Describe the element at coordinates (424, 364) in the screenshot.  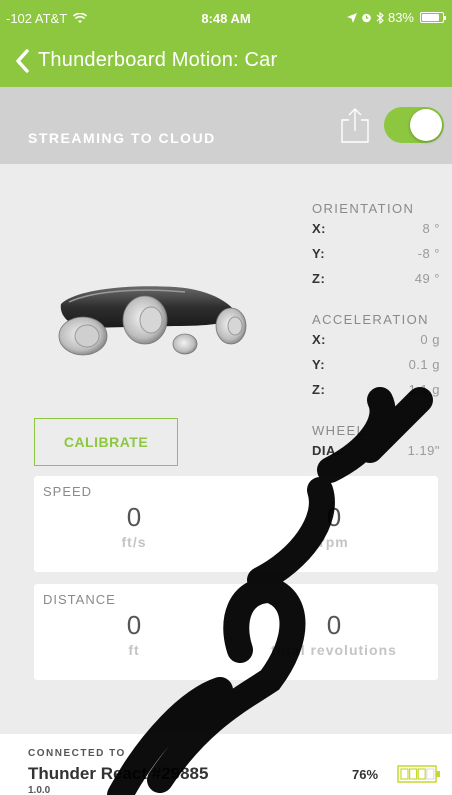
I see `acceleration-y-value: 0.1 g` at that location.